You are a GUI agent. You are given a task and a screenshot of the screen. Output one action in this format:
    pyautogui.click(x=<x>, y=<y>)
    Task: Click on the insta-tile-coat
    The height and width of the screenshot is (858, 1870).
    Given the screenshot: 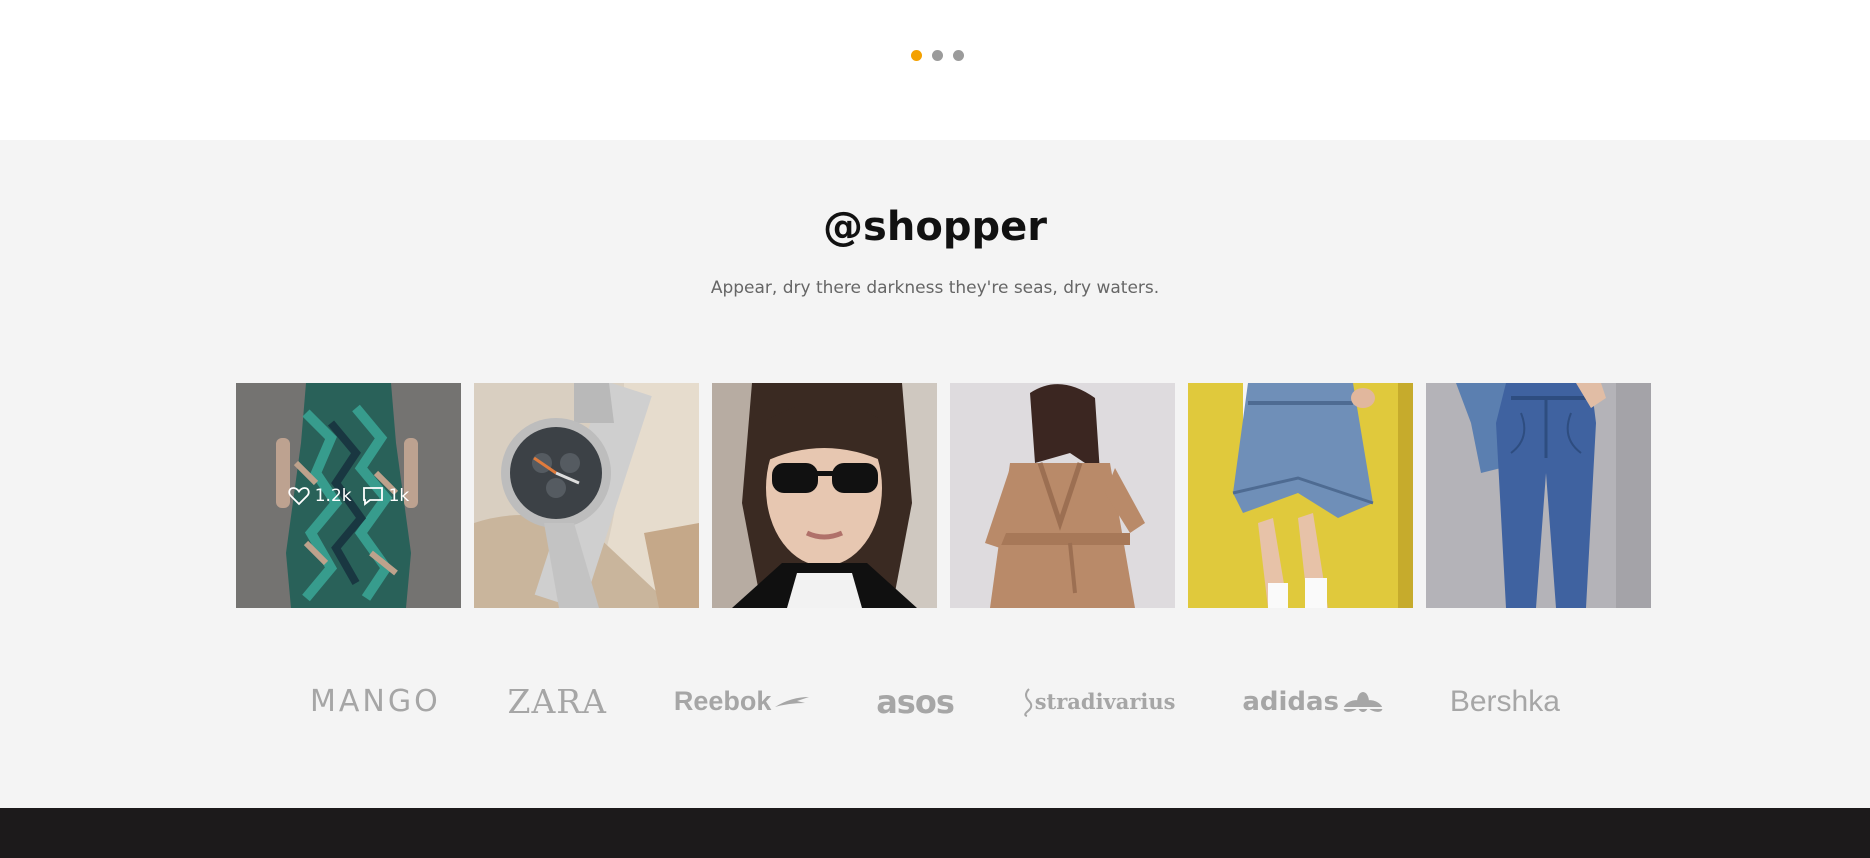 What is the action you would take?
    pyautogui.click(x=1062, y=495)
    